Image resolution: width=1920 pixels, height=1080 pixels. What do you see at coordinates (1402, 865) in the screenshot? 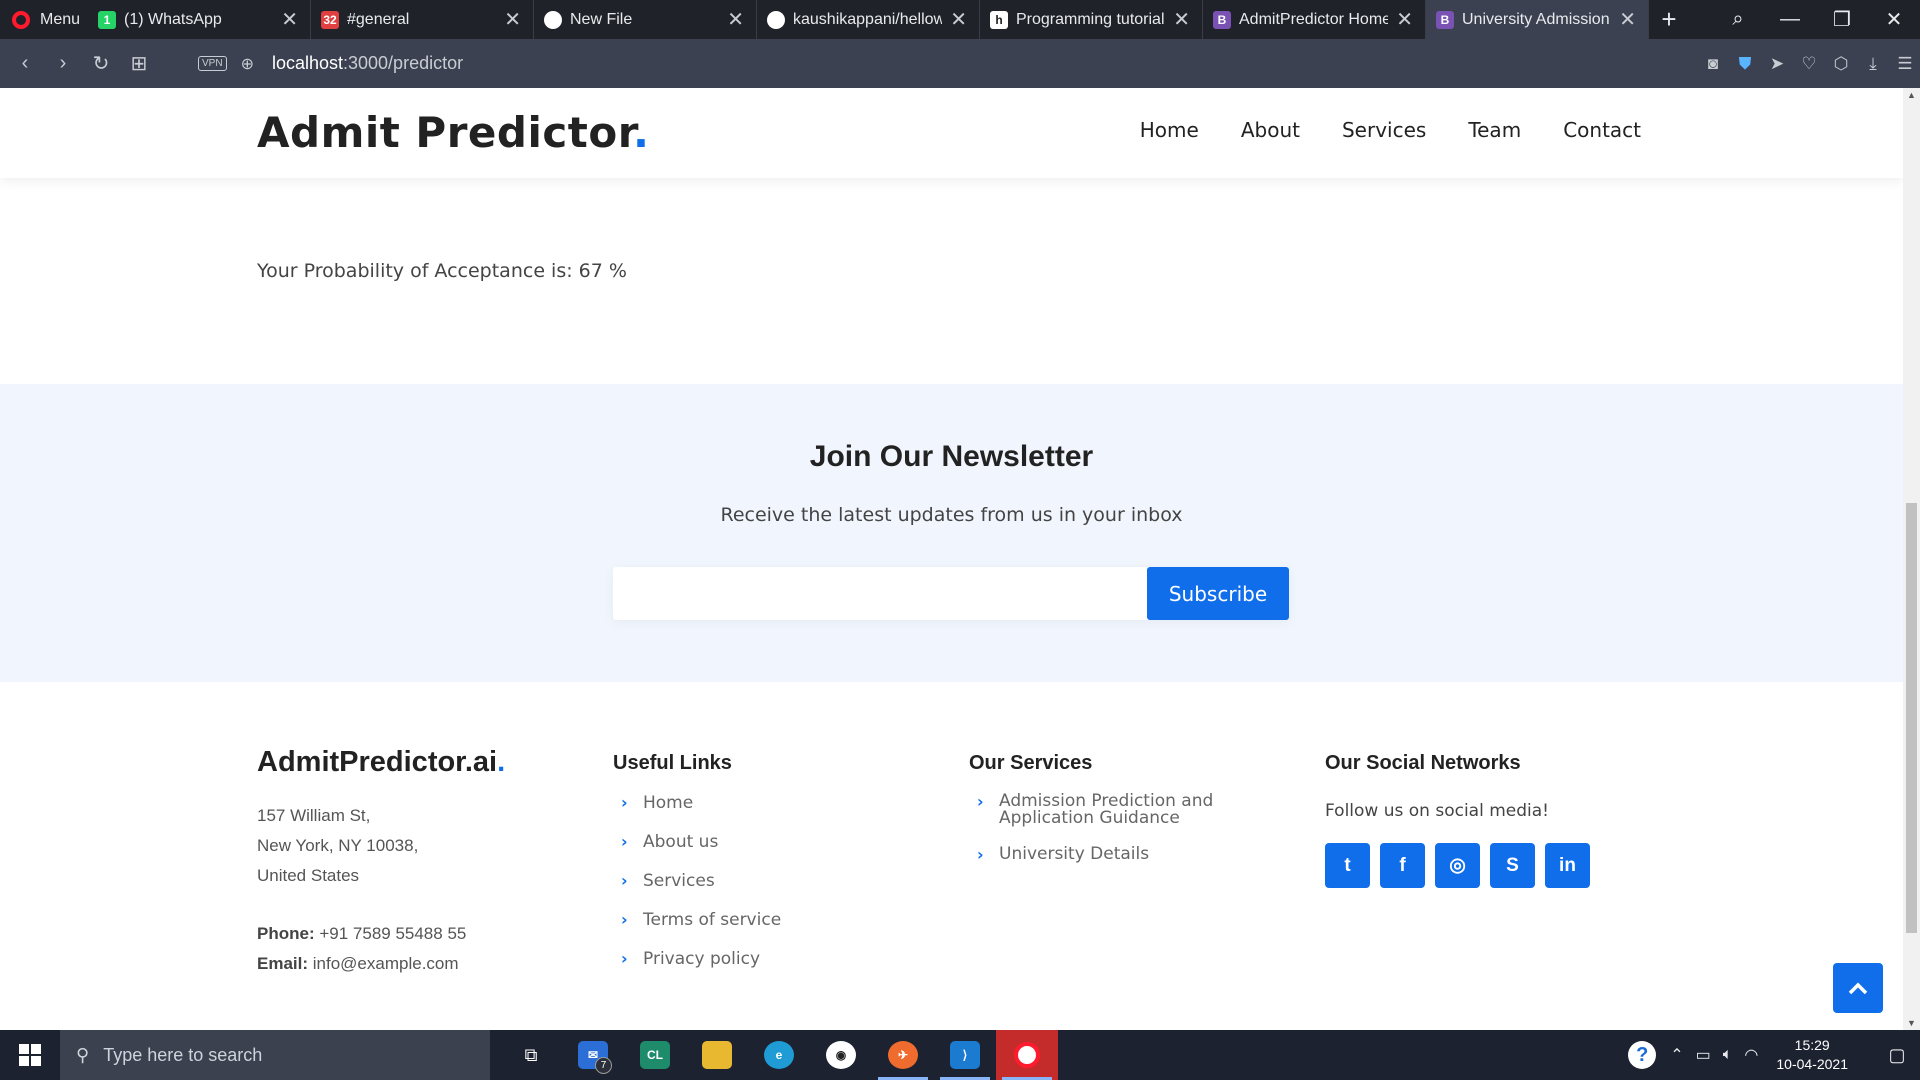
I see `facebook-icon: f` at bounding box center [1402, 865].